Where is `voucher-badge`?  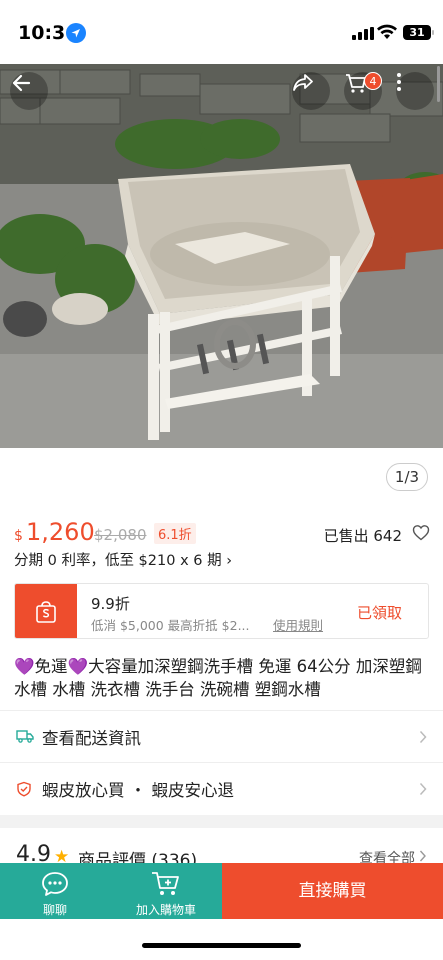
voucher-badge is located at coordinates (46, 611).